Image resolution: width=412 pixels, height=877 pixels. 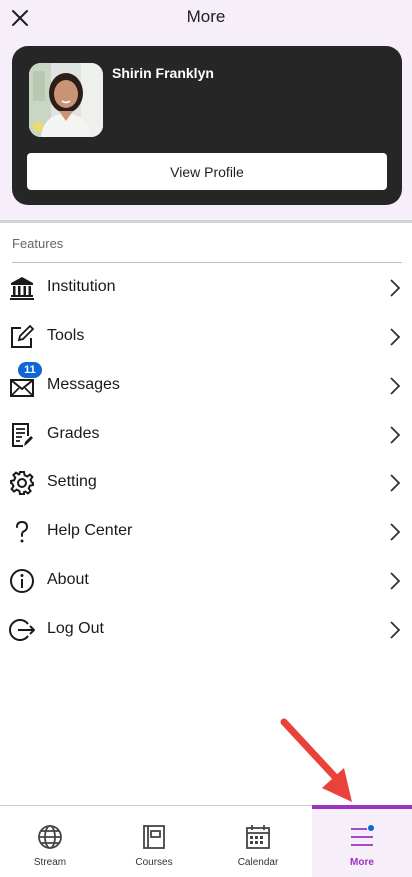 I want to click on gear-icon, so click(x=22, y=483).